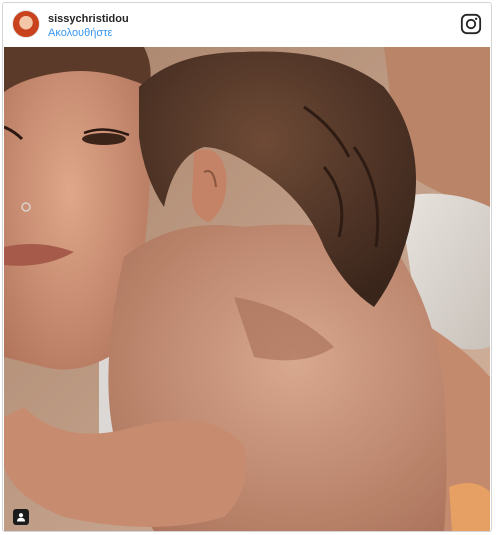  I want to click on instagram-icon, so click(471, 24).